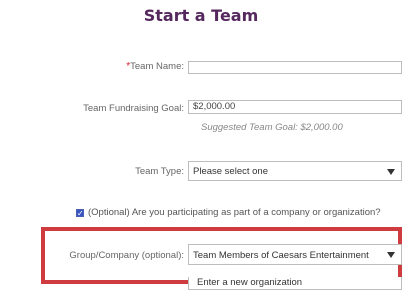  Describe the element at coordinates (126, 255) in the screenshot. I see `group-company-label: Group/Company (optional):` at that location.